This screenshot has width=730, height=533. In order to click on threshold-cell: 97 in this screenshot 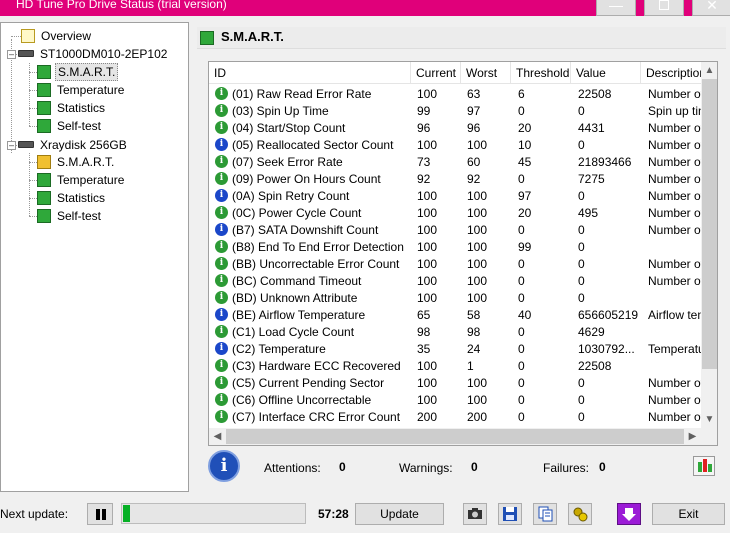, I will do `click(525, 196)`.